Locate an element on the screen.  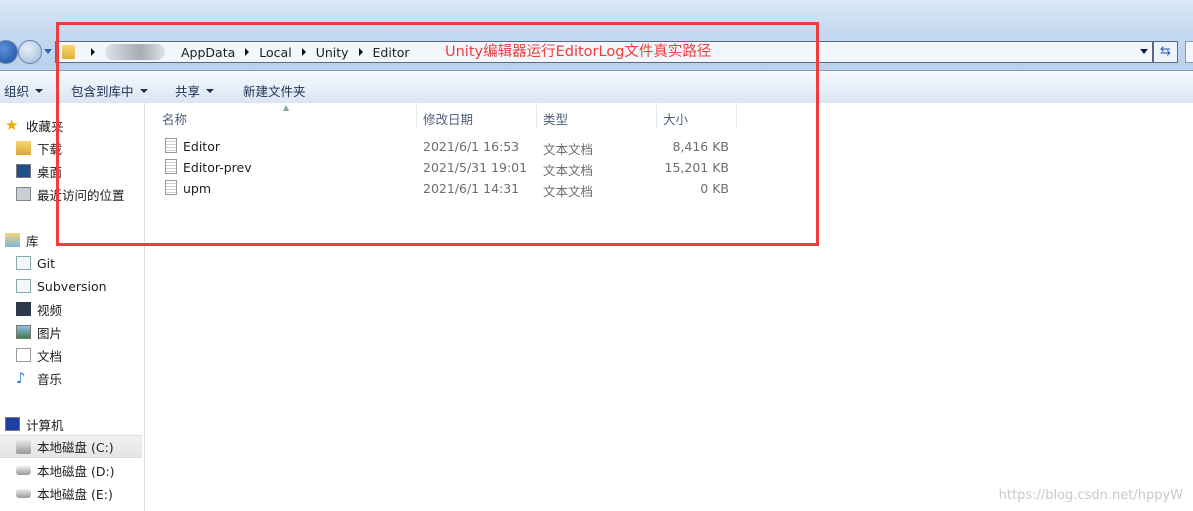
file-date: 2021/5/31 19:01 is located at coordinates (475, 167).